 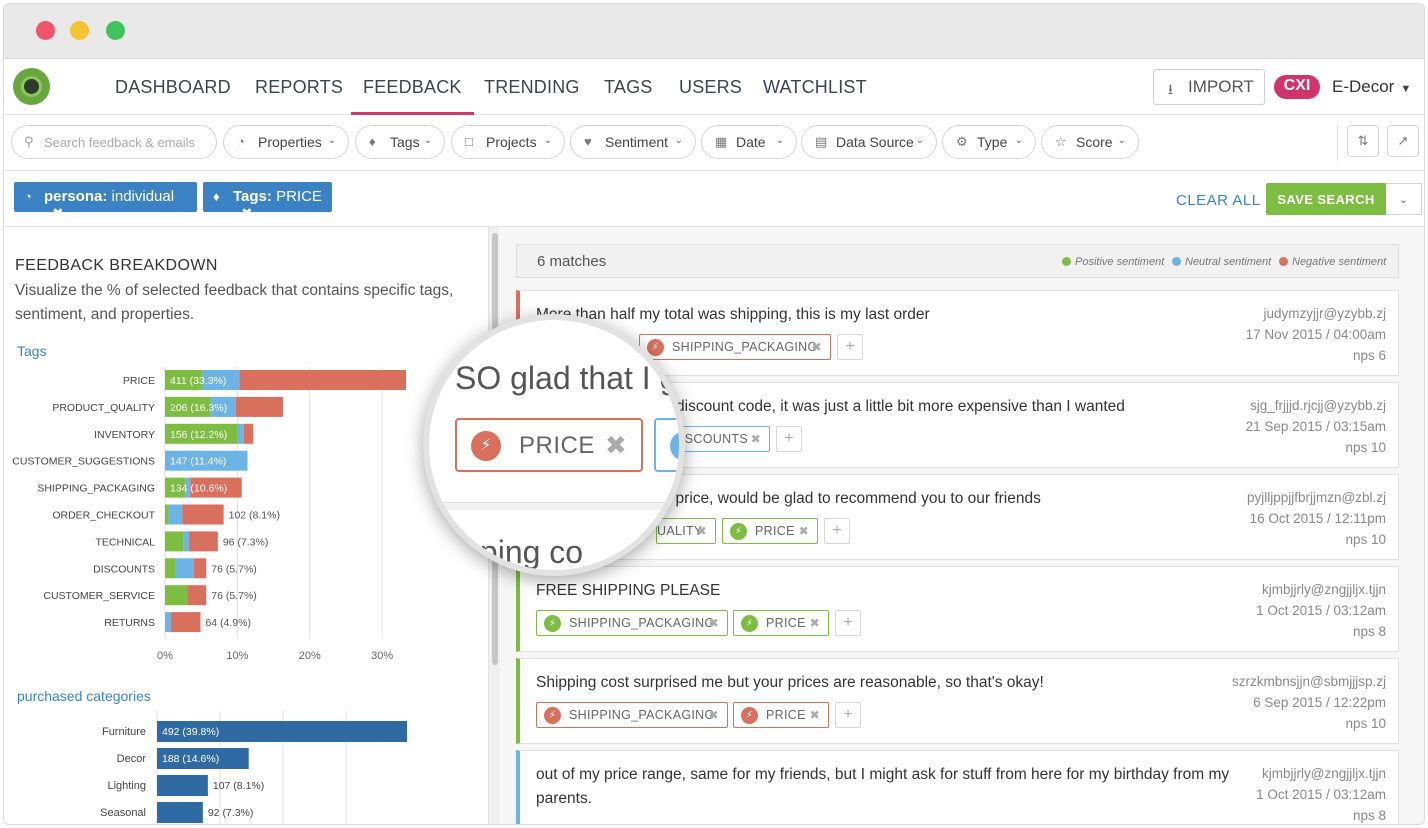 I want to click on bolt-icon: ⚡, so click(x=552, y=715).